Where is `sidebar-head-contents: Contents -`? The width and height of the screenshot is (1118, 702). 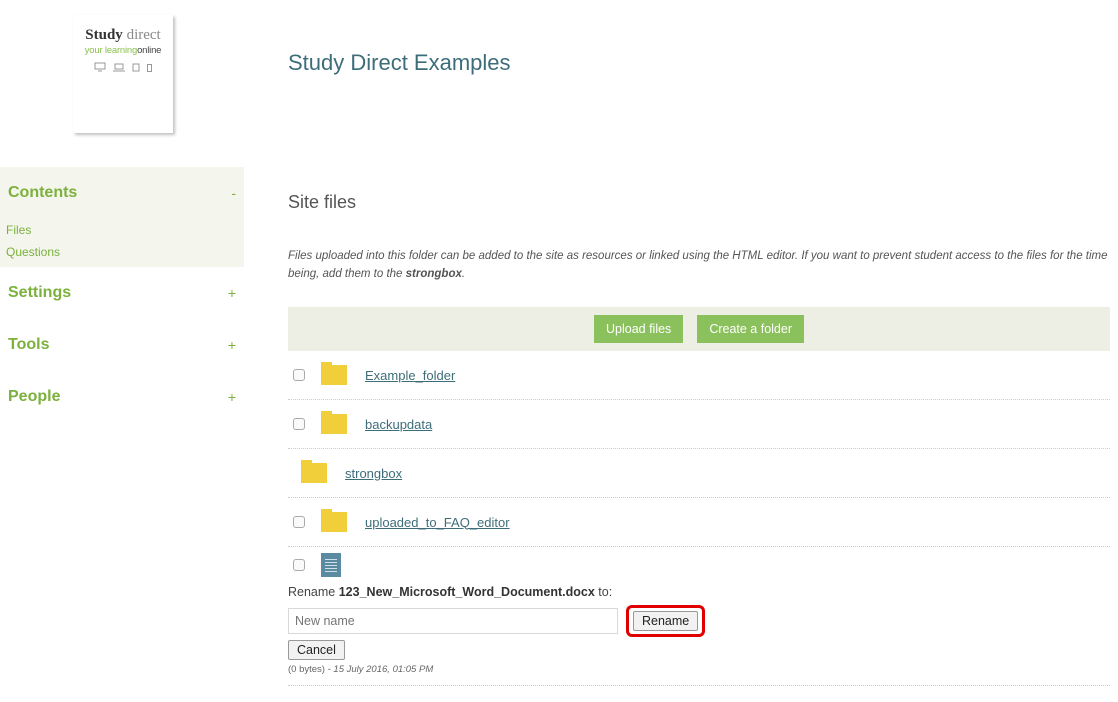
sidebar-head-contents: Contents - is located at coordinates (122, 193).